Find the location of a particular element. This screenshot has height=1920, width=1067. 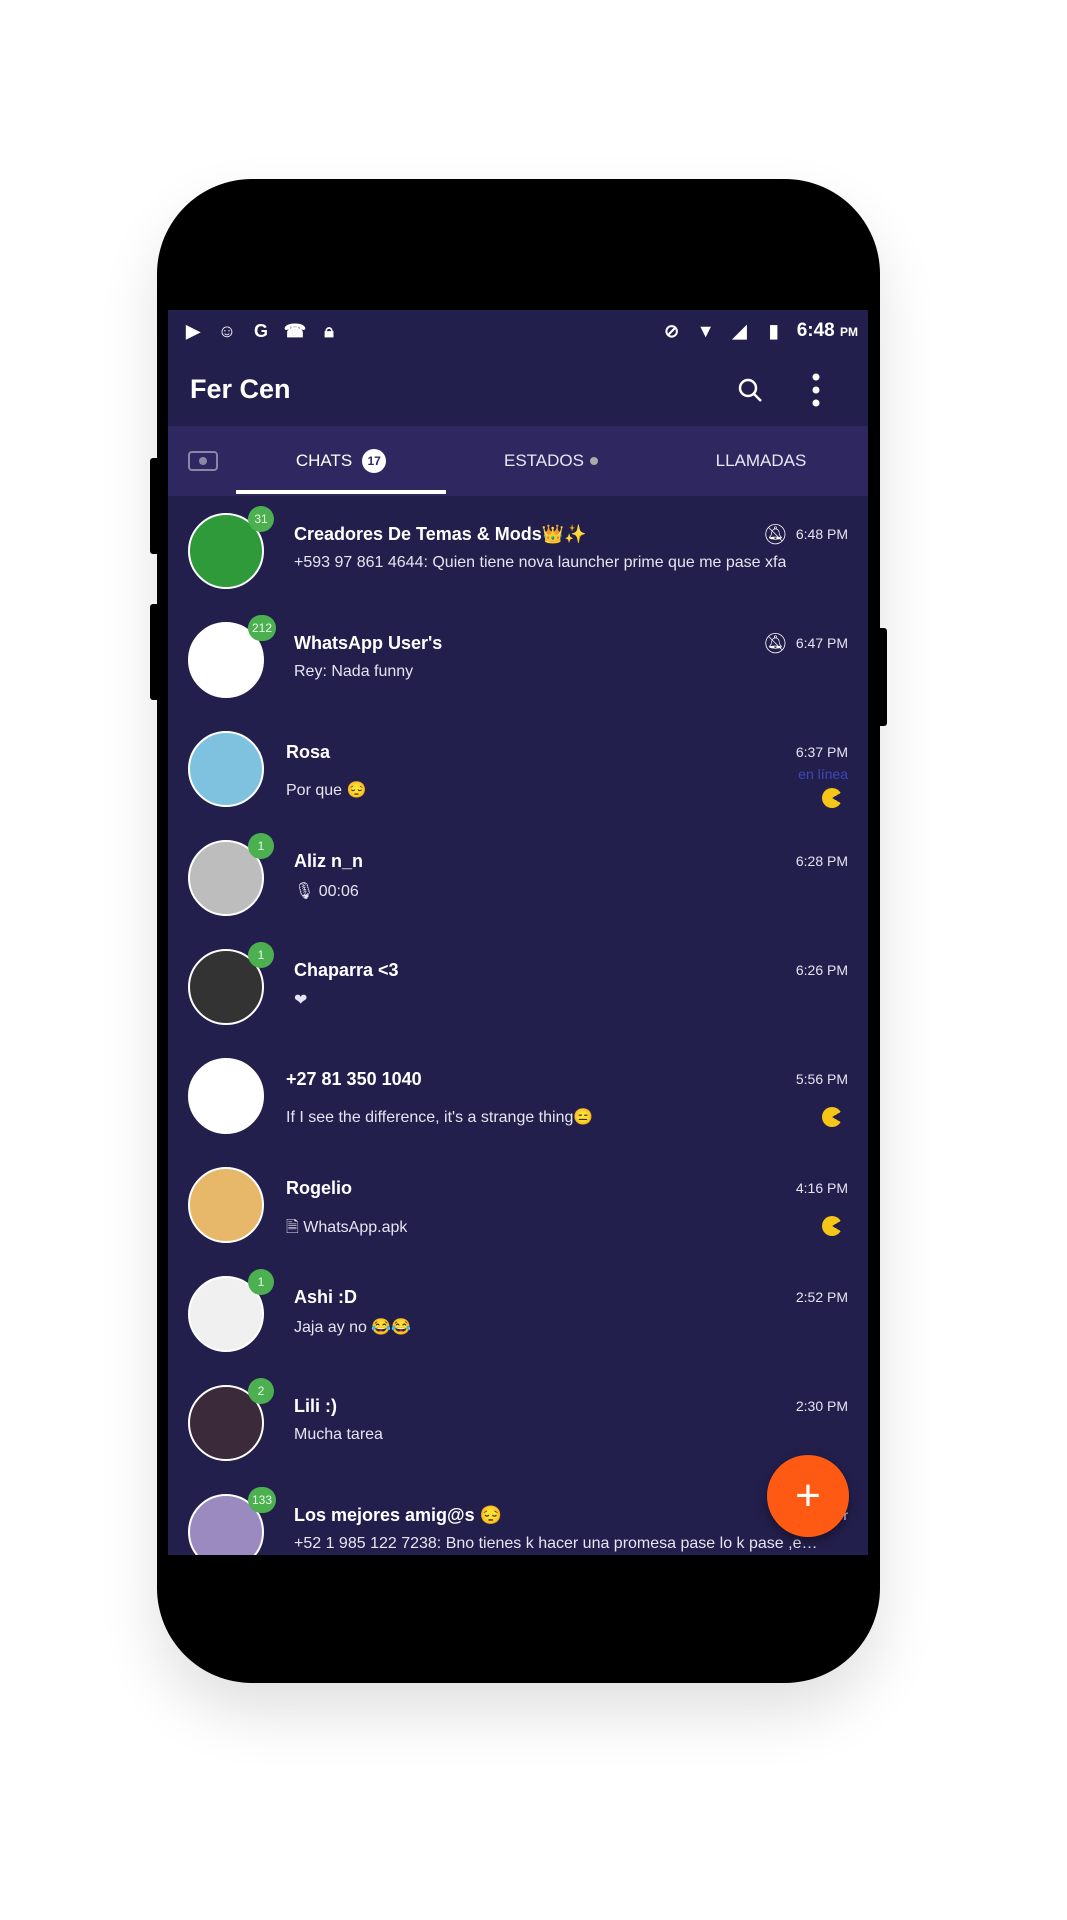

unread-badge: 133 is located at coordinates (262, 1500).